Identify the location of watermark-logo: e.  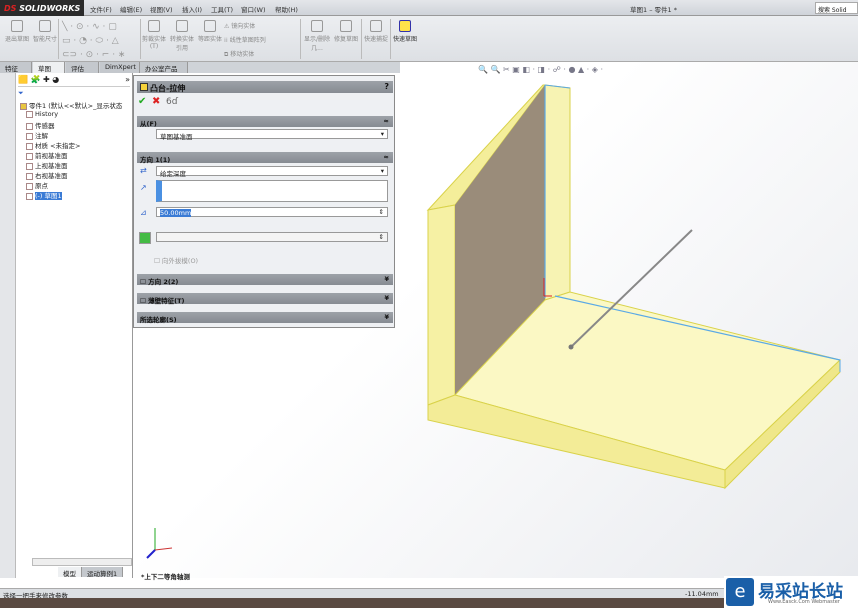
(740, 592).